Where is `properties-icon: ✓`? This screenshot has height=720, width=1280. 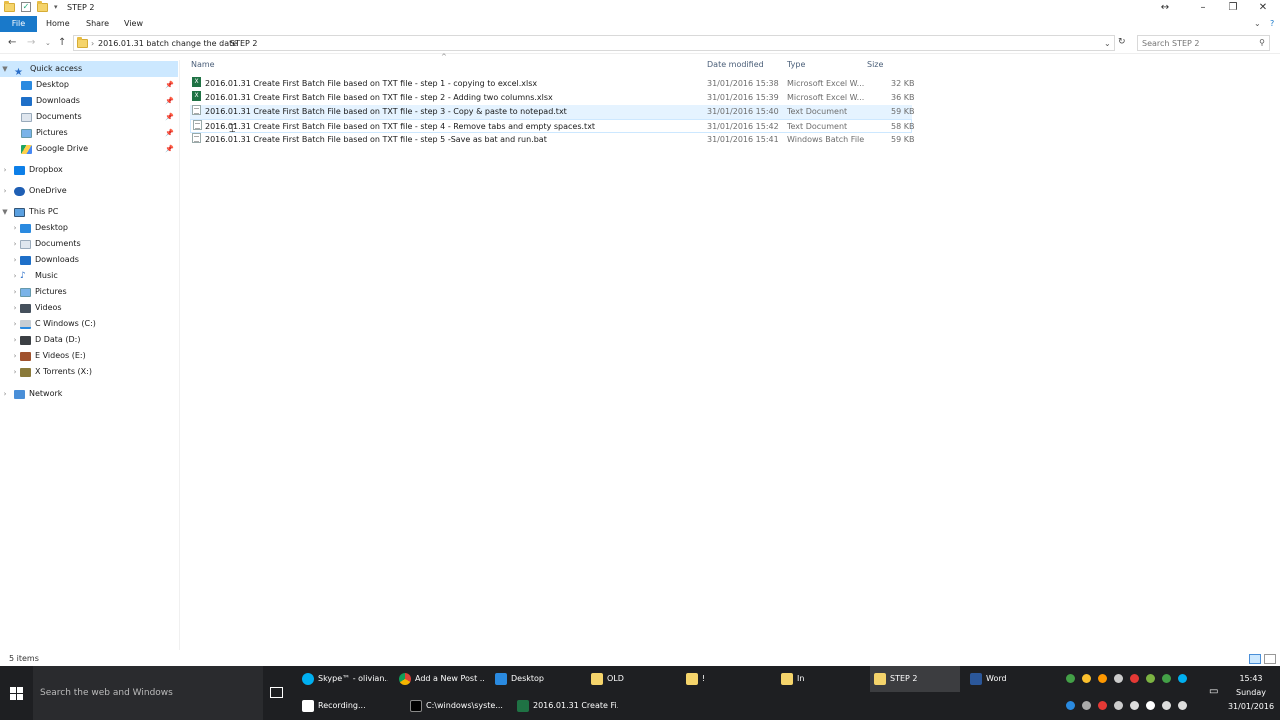
properties-icon: ✓ is located at coordinates (26, 7).